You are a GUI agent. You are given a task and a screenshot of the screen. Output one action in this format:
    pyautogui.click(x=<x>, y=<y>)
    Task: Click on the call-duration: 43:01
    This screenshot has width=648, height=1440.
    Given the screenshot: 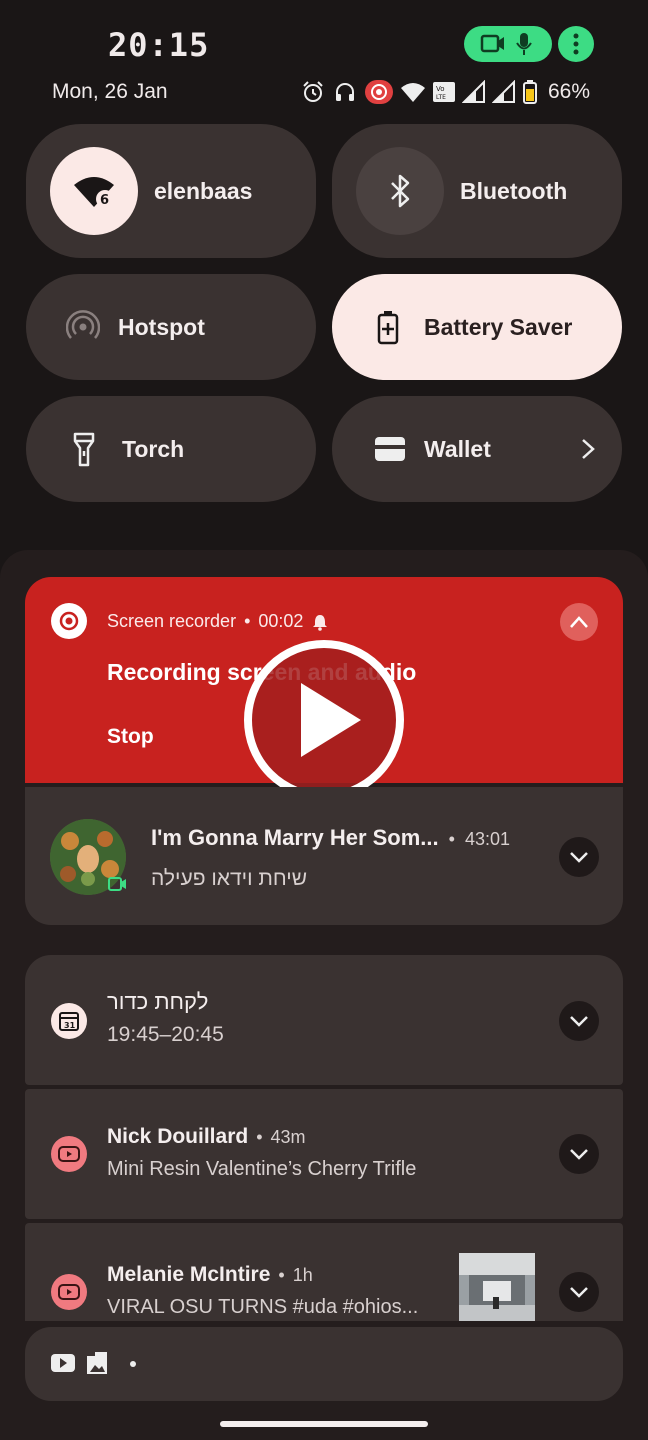 What is the action you would take?
    pyautogui.click(x=487, y=839)
    